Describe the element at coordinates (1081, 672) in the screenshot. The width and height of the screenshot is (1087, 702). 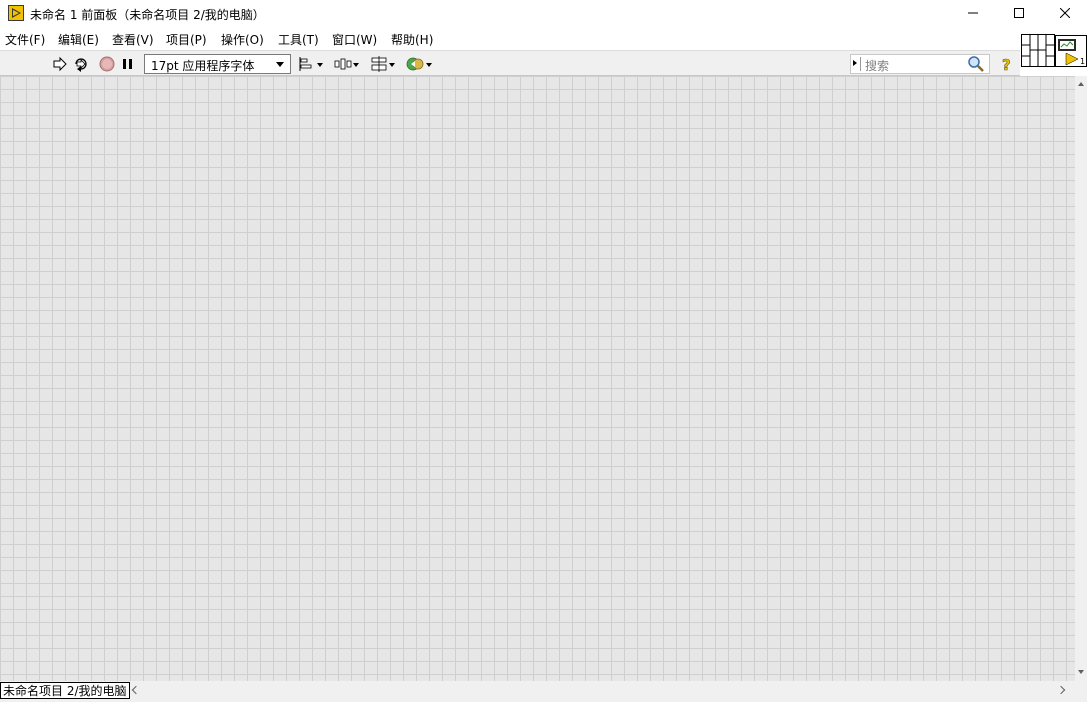
I see `scroll-down-icon` at that location.